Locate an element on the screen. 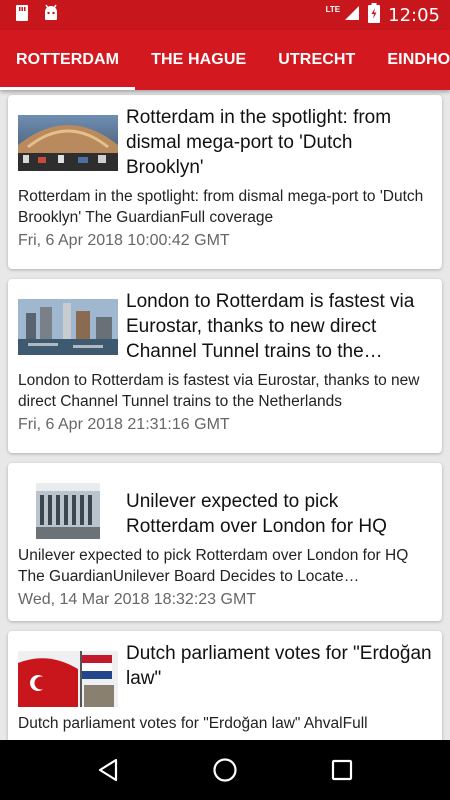 The height and width of the screenshot is (800, 450). android-icon is located at coordinates (51, 15).